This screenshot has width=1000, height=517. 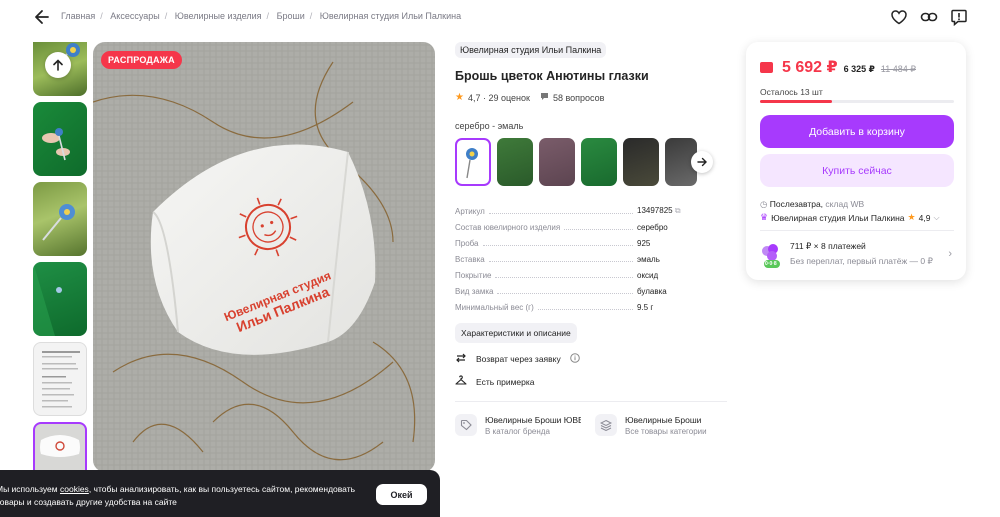 What do you see at coordinates (655, 210) in the screenshot?
I see `sku-value: 13497825` at bounding box center [655, 210].